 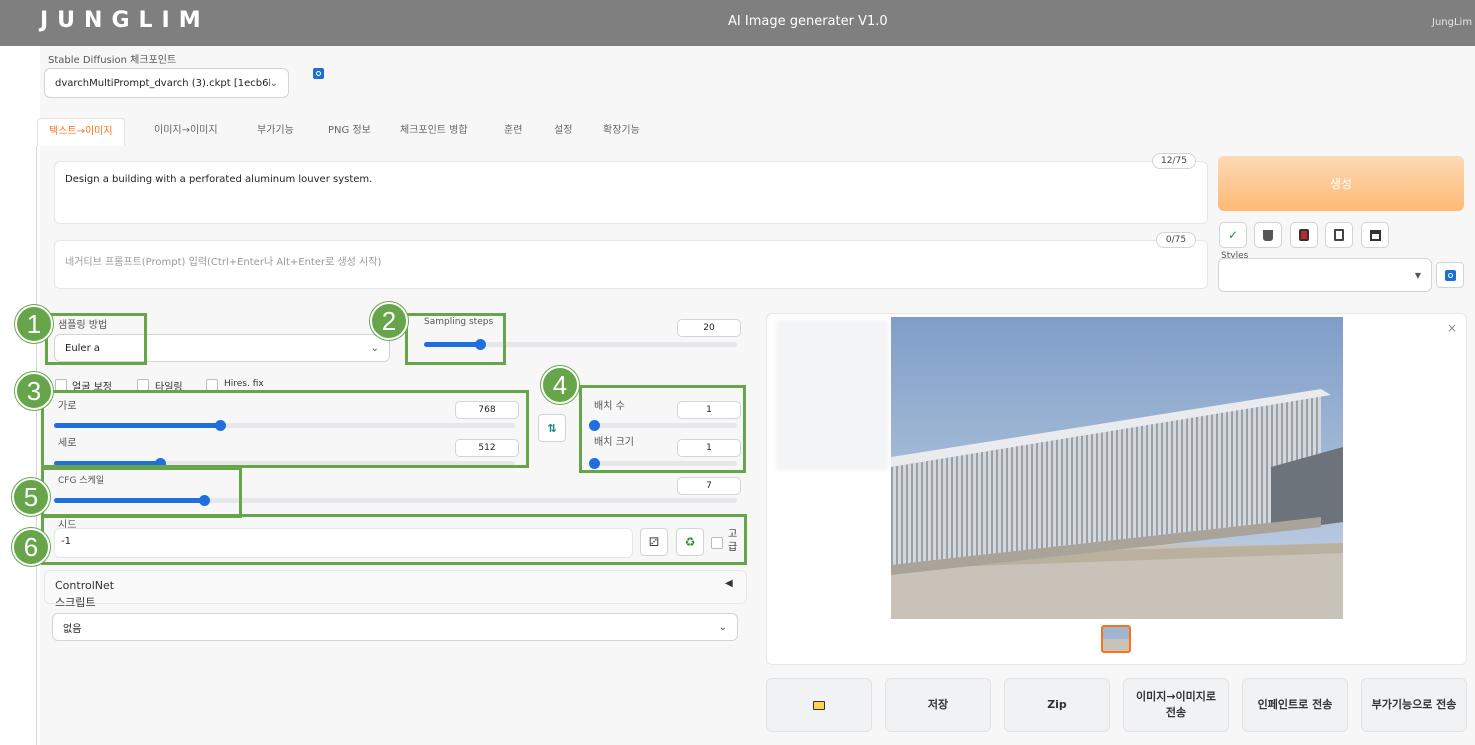 I want to click on tab-train: 훈련, so click(x=513, y=132).